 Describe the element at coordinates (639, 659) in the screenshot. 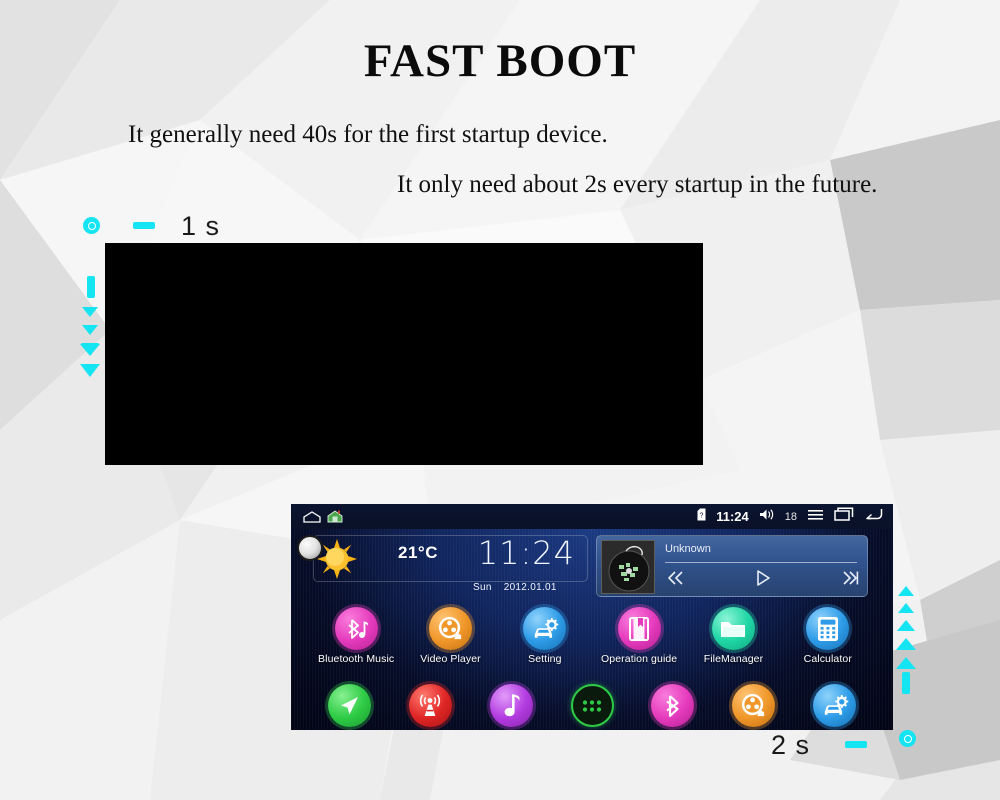

I see `app-label: Operation guide` at that location.